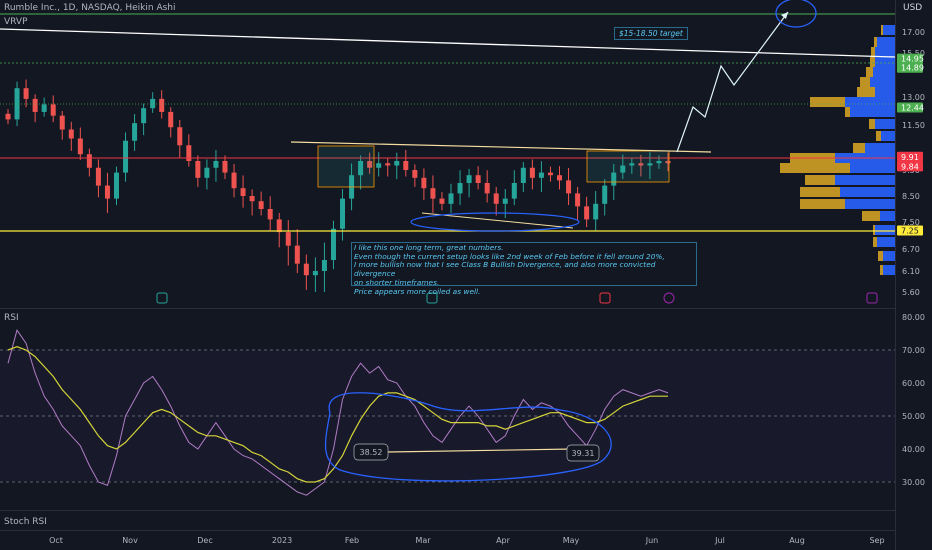 This screenshot has height=550, width=932. I want to click on x-tick-label: Sep, so click(876, 540).